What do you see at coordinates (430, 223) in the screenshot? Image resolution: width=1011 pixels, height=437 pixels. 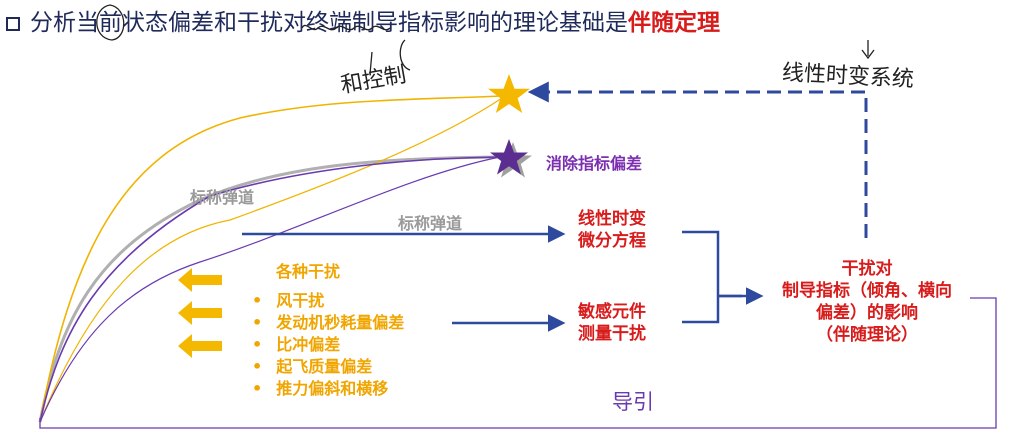 I see `nominal-trajectory-label-2: 标称弹道` at bounding box center [430, 223].